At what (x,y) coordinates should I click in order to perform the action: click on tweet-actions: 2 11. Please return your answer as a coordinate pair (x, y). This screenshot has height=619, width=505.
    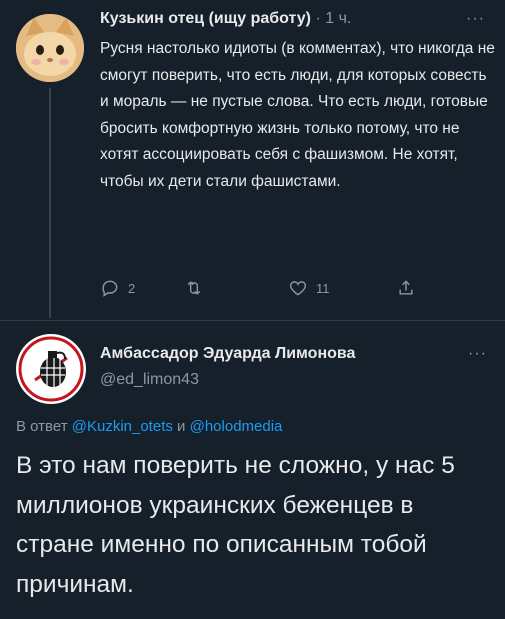
    Looking at the image, I should click on (265, 290).